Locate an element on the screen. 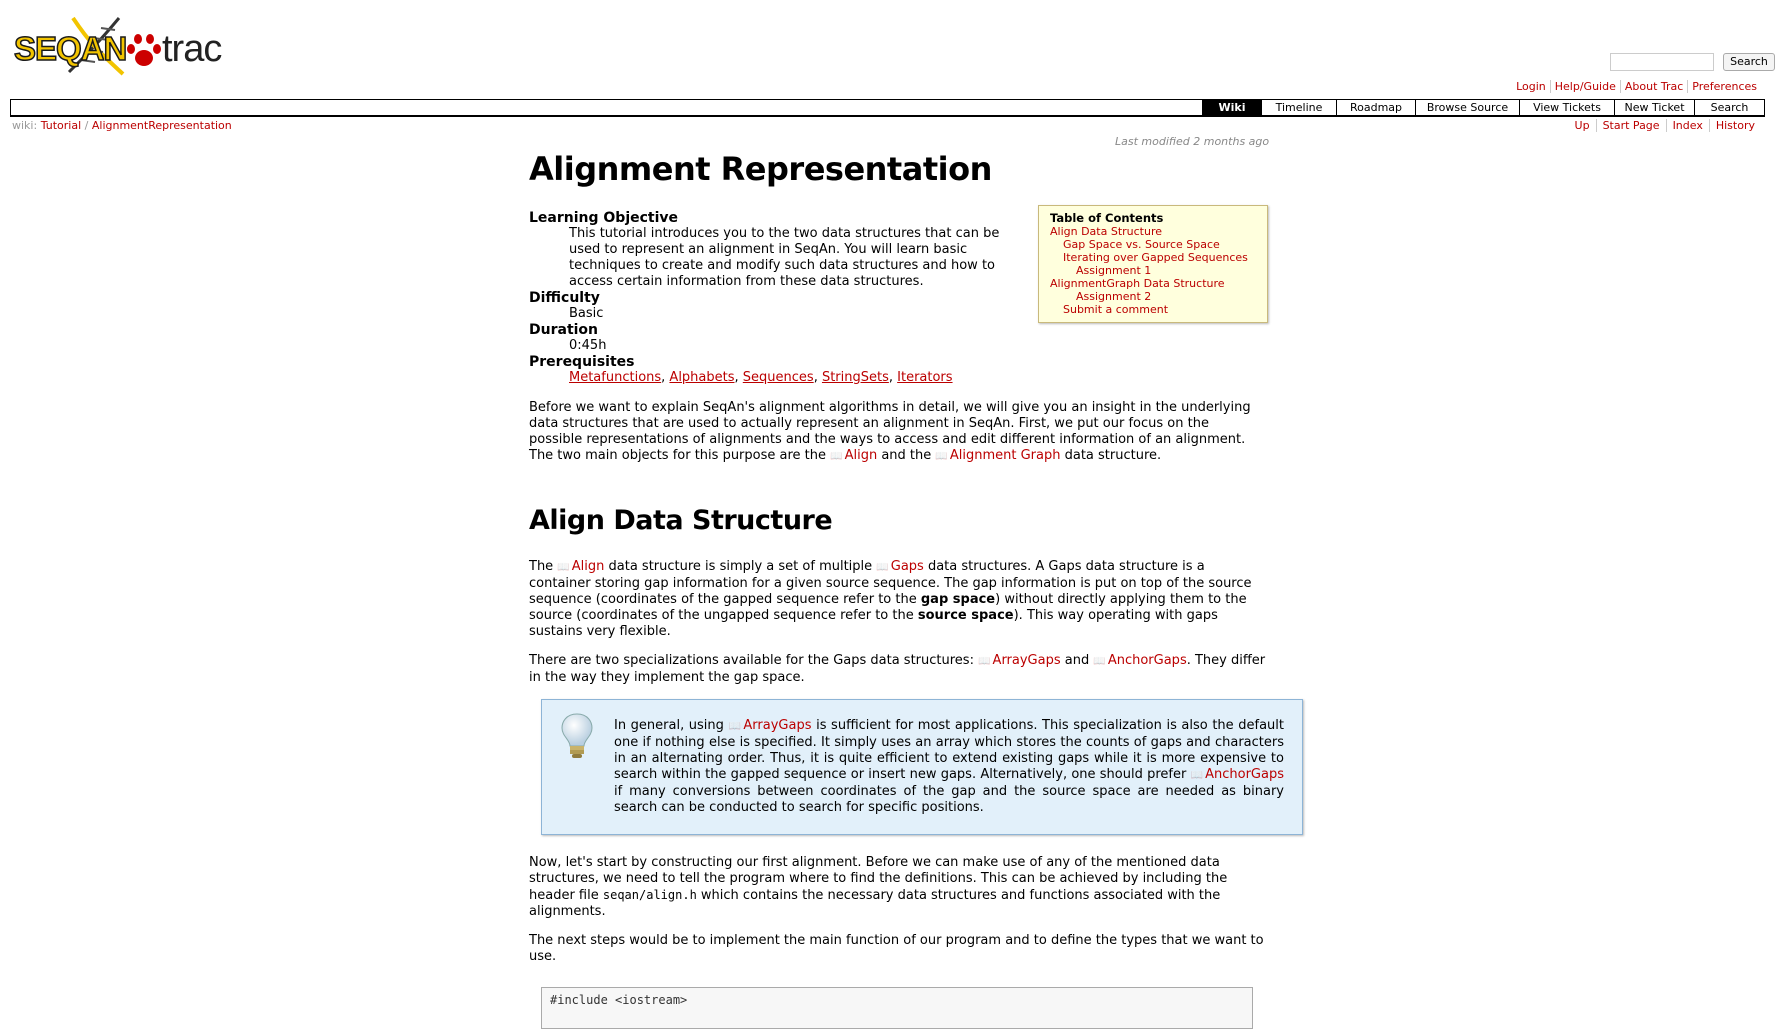  meta-term: Duration is located at coordinates (564, 330).